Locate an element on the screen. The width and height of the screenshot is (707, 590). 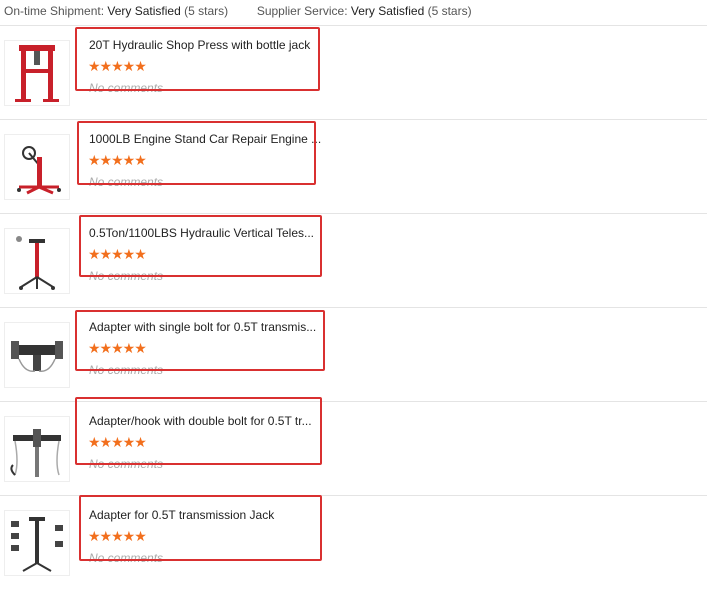
adapter-image is located at coordinates (37, 356).